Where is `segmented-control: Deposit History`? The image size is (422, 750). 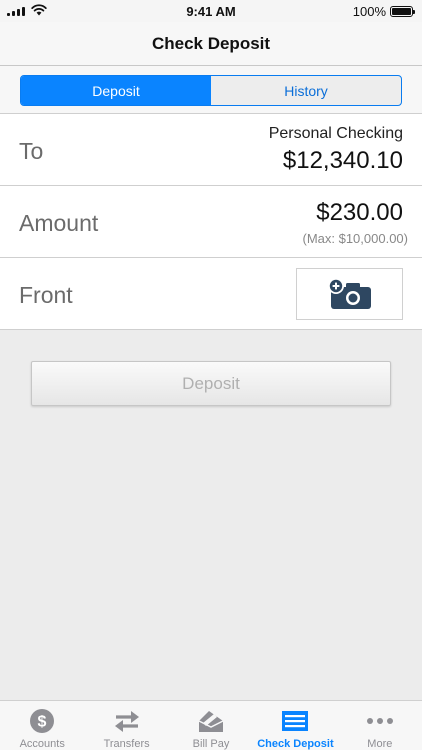
segmented-control: Deposit History is located at coordinates (211, 90).